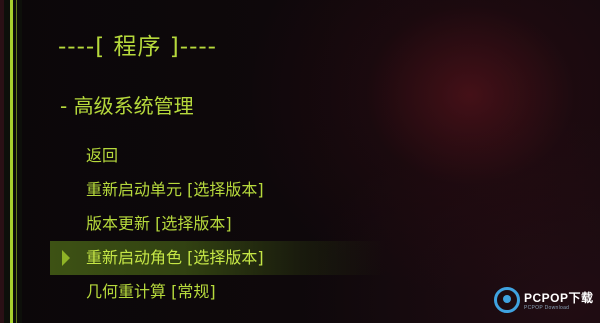  Describe the element at coordinates (159, 223) in the screenshot. I see `menu-item-label: 版本更新 [选择版本]` at that location.